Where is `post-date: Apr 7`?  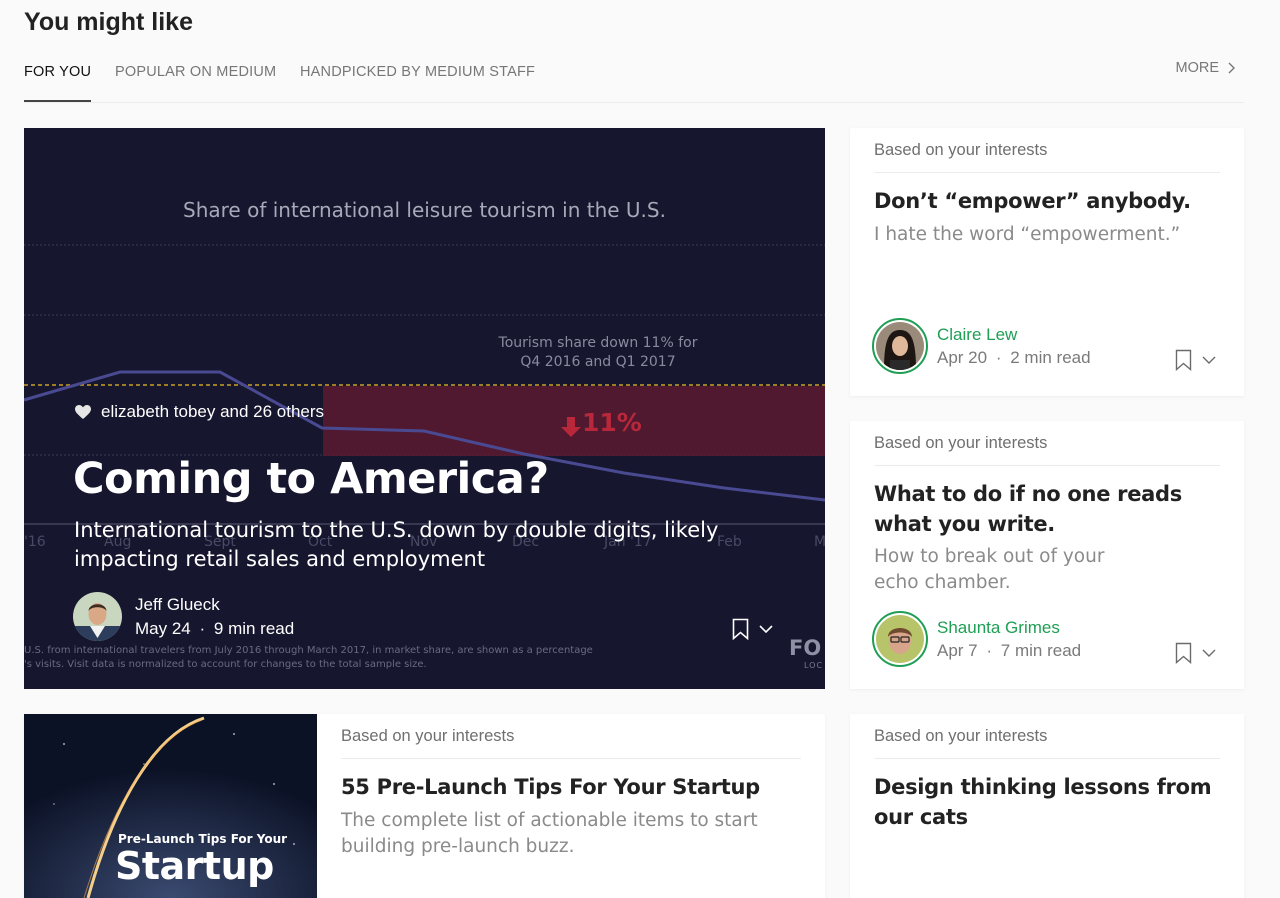
post-date: Apr 7 is located at coordinates (957, 650).